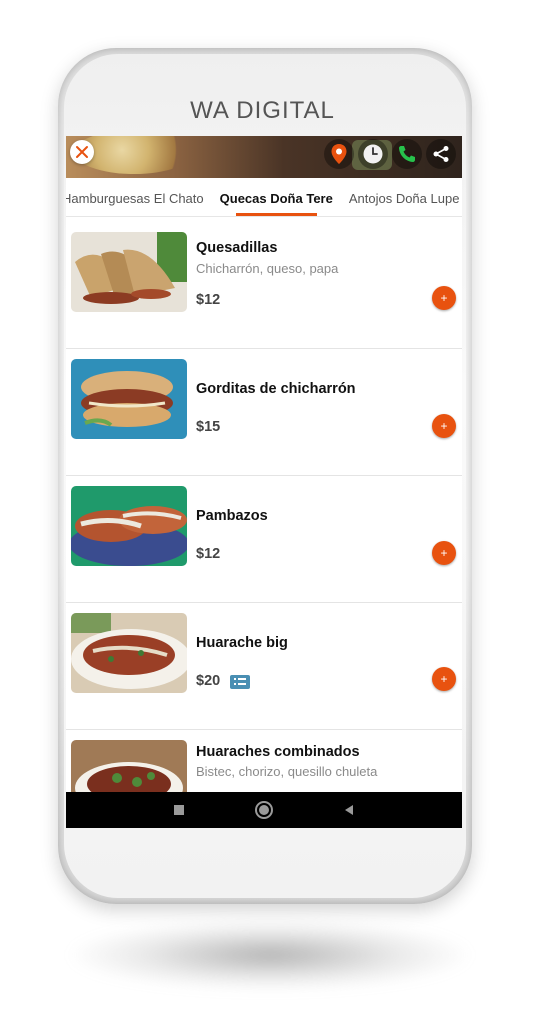 The image size is (540, 1032). I want to click on tab-antojos: Antojos Doña Lupe, so click(401, 197).